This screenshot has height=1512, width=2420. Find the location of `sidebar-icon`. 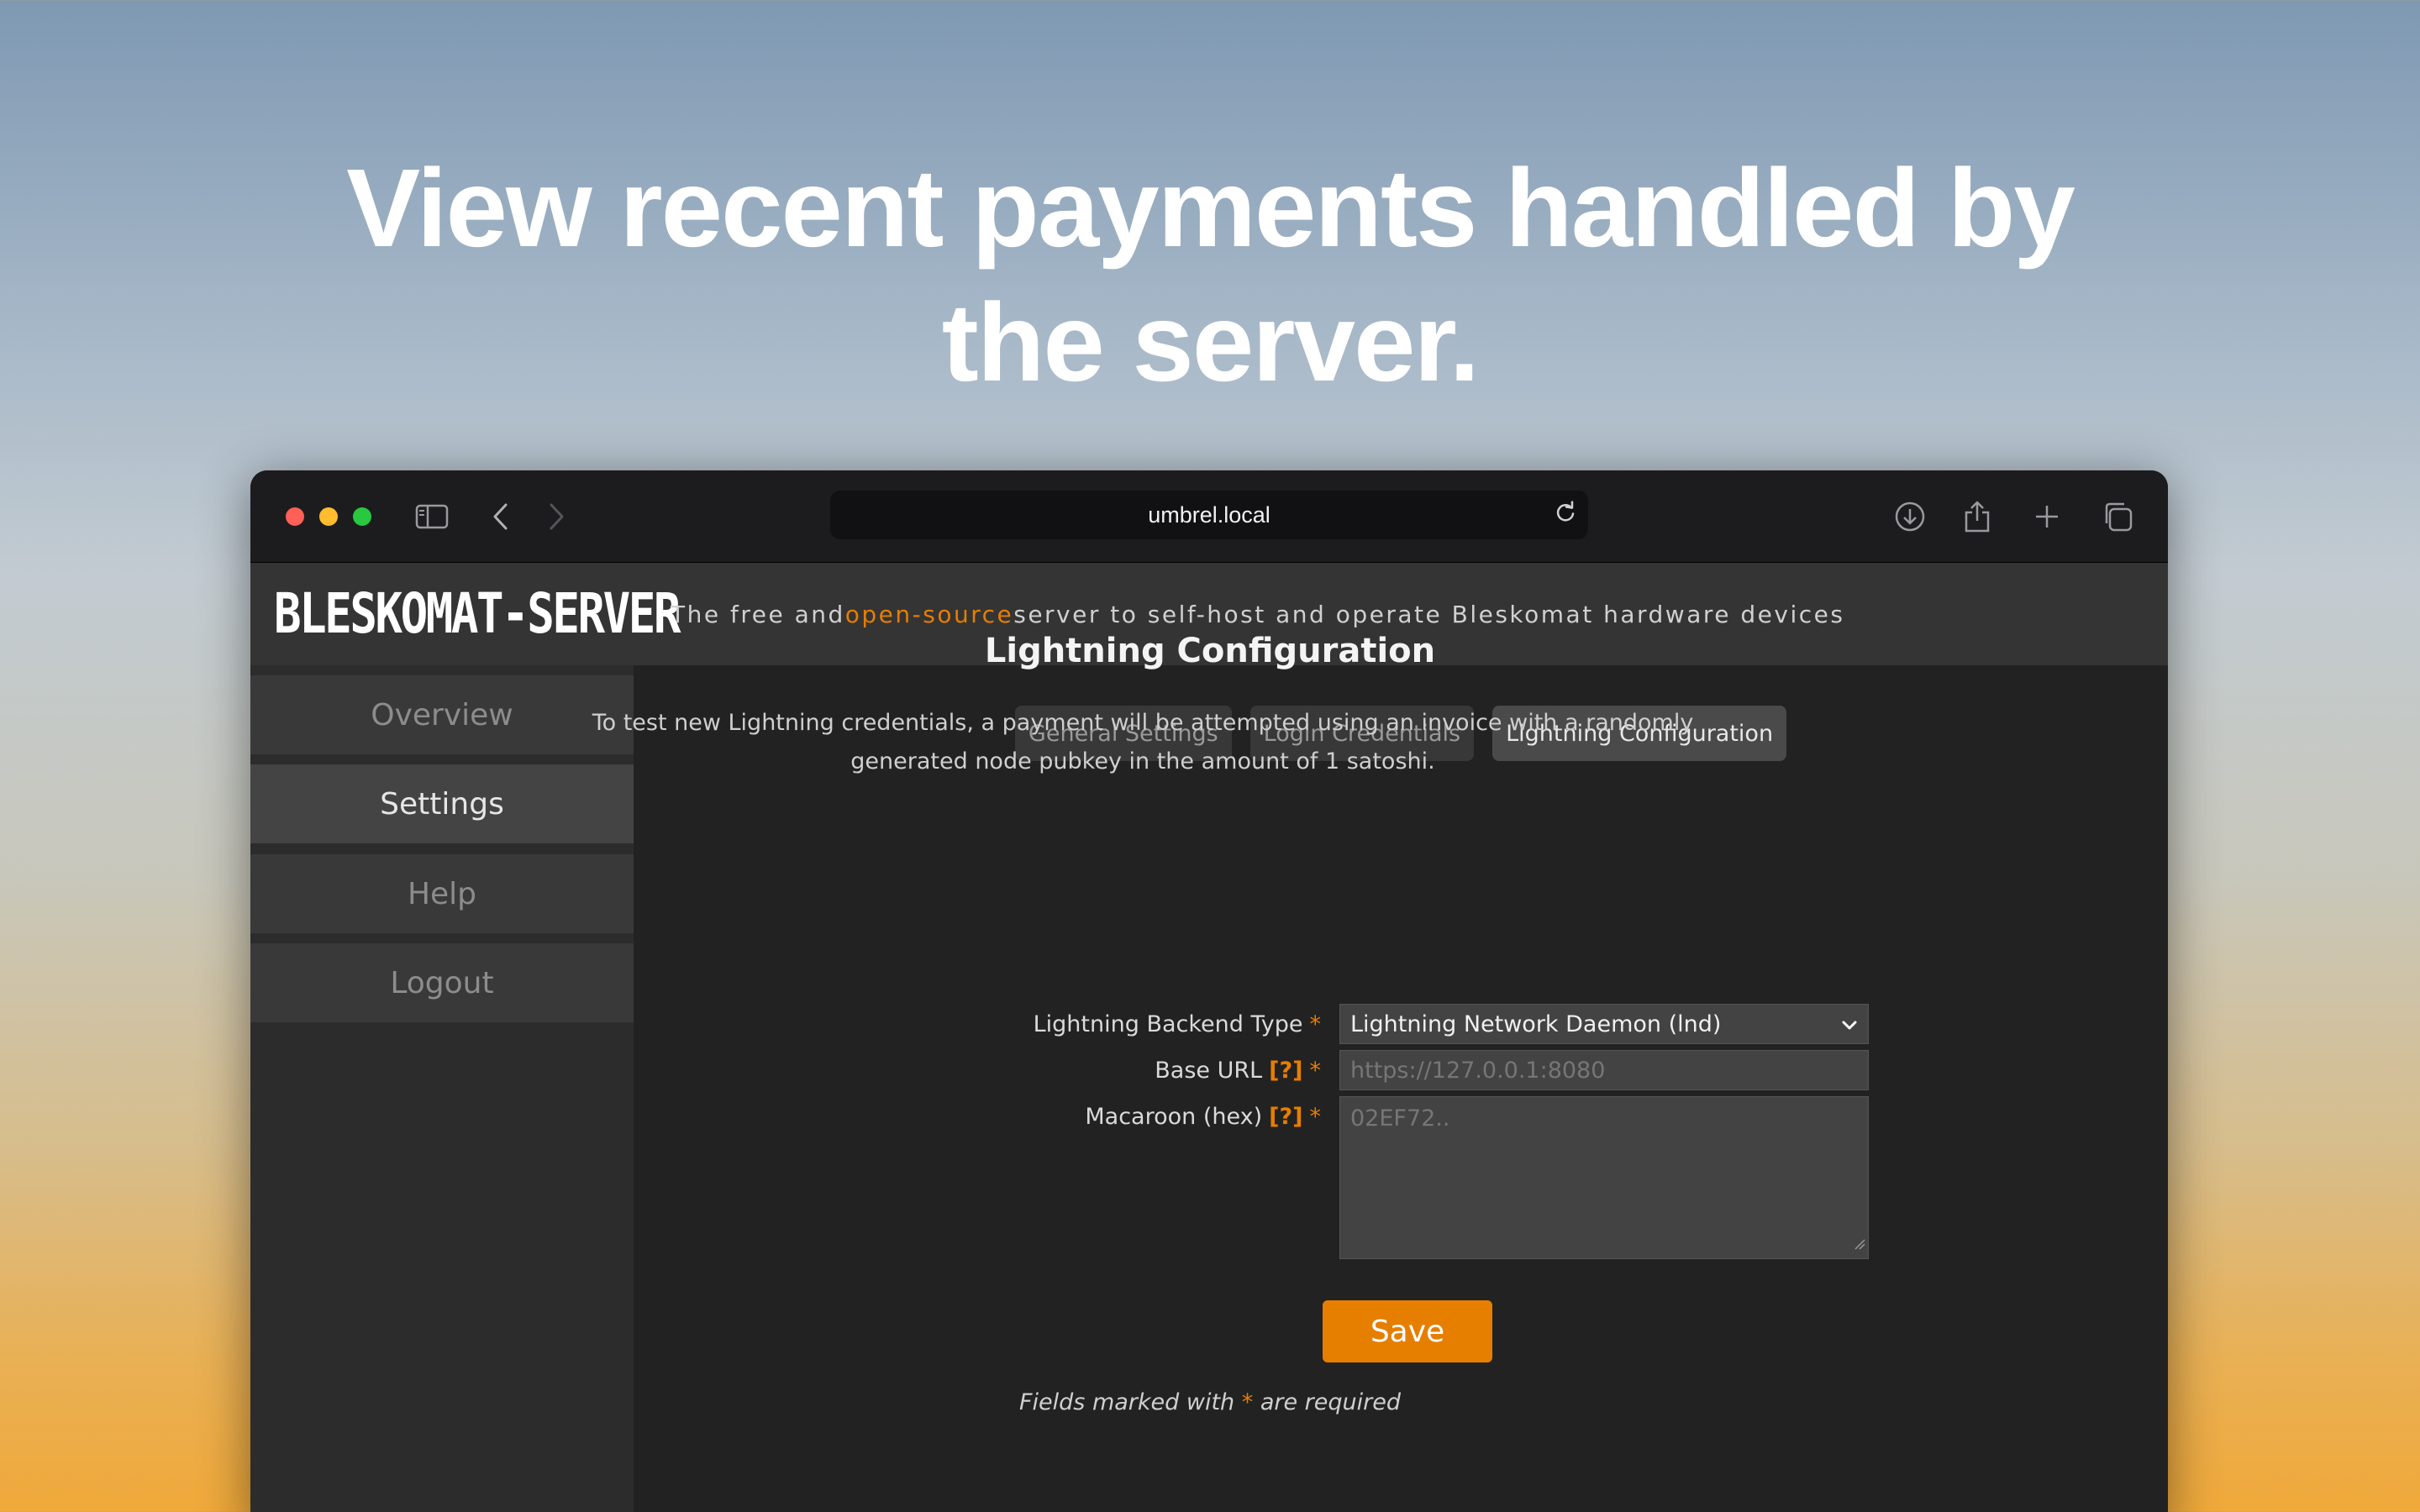

sidebar-icon is located at coordinates (432, 516).